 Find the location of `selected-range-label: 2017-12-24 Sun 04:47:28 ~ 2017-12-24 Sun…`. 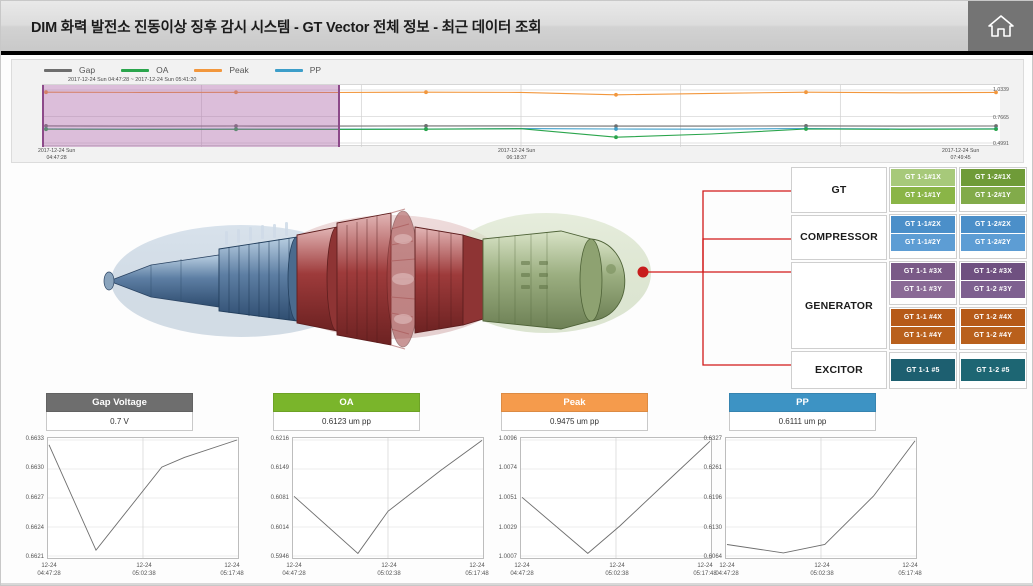

selected-range-label: 2017-12-24 Sun 04:47:28 ~ 2017-12-24 Sun… is located at coordinates (132, 80).